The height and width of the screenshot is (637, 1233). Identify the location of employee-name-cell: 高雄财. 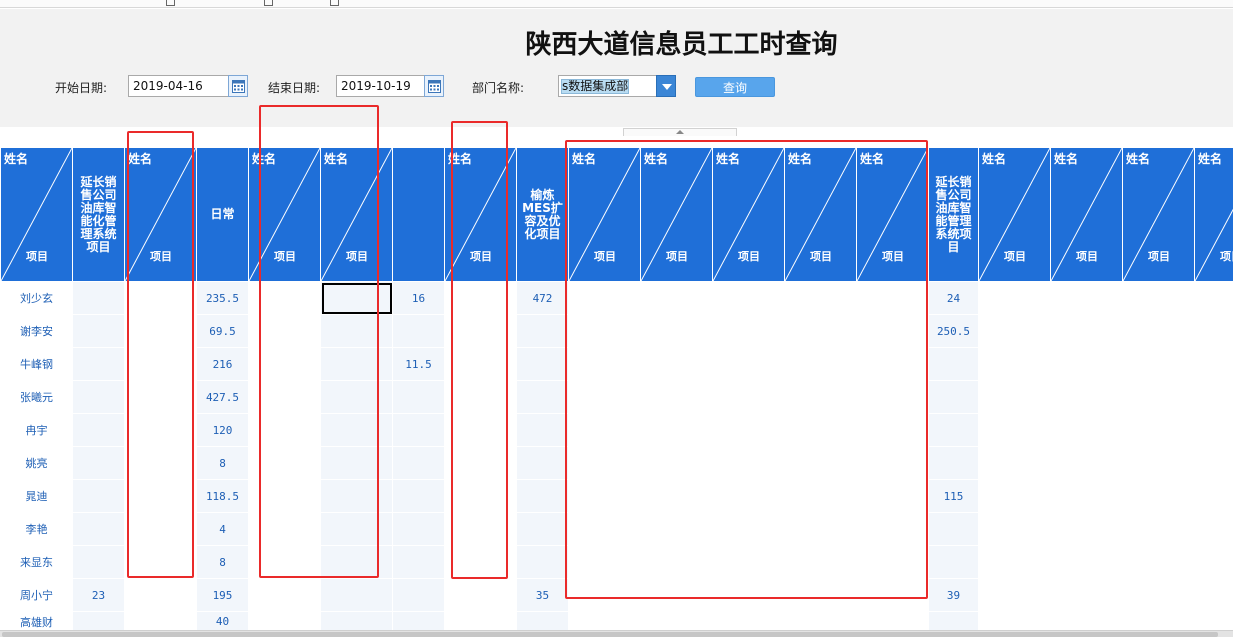
(36, 620).